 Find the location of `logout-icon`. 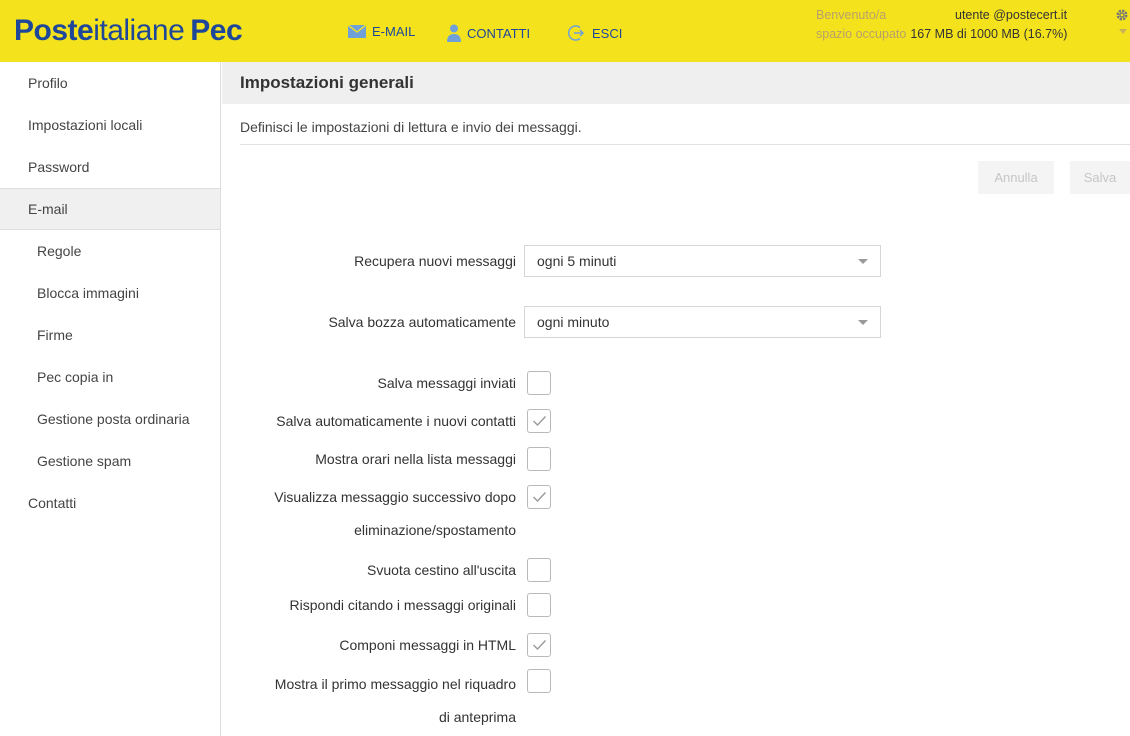

logout-icon is located at coordinates (576, 33).